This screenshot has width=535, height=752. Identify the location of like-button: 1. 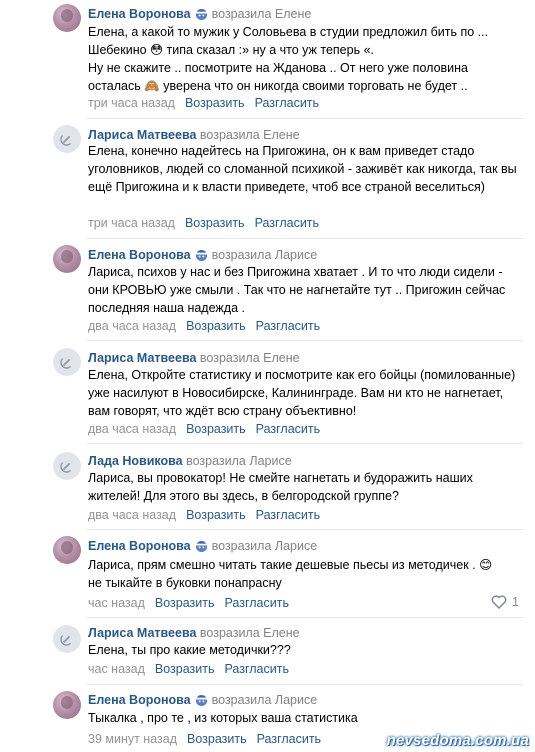
(505, 602).